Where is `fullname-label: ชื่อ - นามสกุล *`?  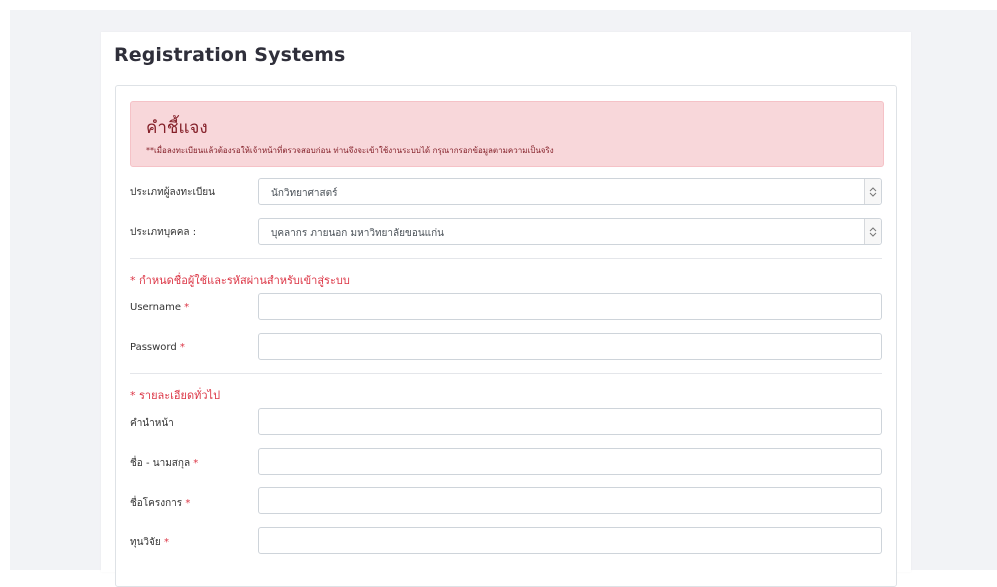 fullname-label: ชื่อ - นามสกุล * is located at coordinates (164, 463).